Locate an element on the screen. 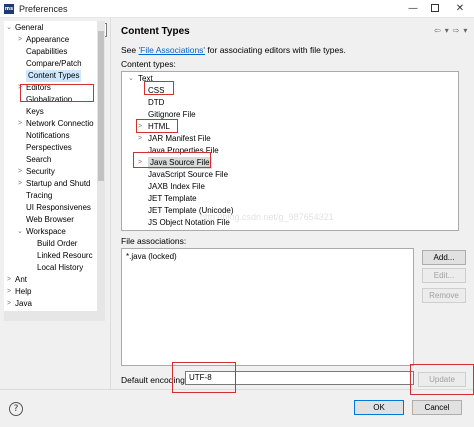 The image size is (474, 427). tree-item-label: Linked Resourc is located at coordinates (65, 255).